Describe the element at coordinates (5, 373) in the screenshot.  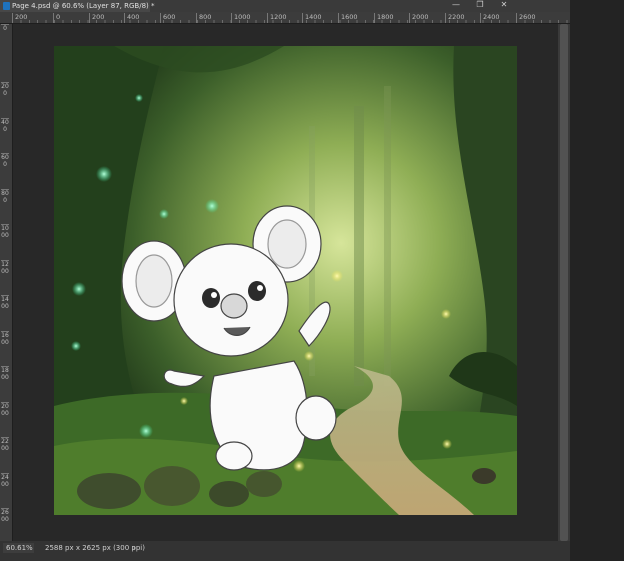
I see `ruler-v-label: 1800` at that location.